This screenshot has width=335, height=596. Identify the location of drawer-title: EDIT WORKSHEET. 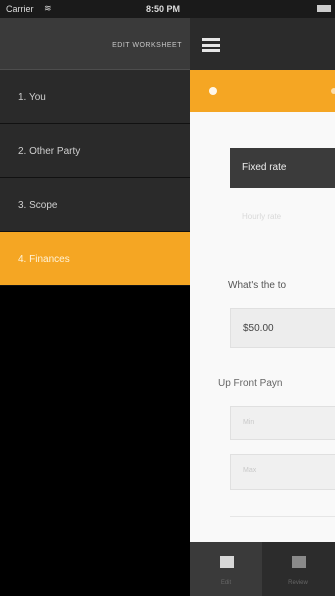
(147, 45).